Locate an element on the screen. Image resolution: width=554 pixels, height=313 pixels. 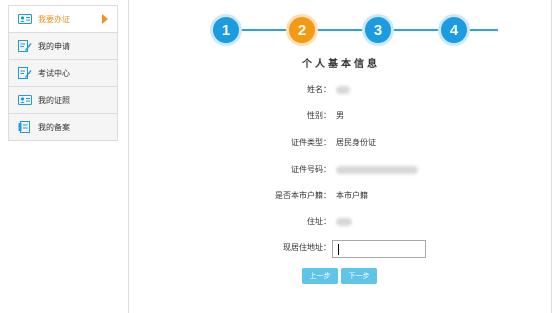
redacted-name is located at coordinates (343, 89).